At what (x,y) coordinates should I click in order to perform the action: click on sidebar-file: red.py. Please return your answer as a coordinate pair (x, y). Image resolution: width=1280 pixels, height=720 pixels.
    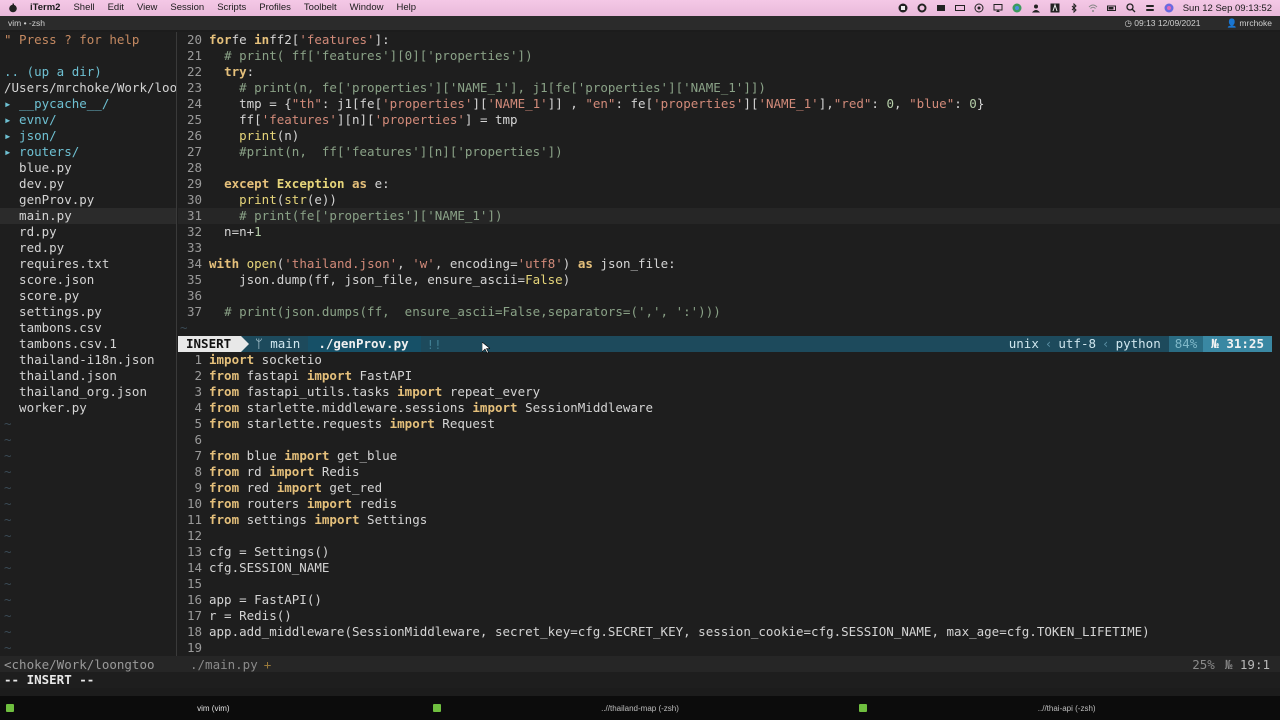
    Looking at the image, I should click on (88, 248).